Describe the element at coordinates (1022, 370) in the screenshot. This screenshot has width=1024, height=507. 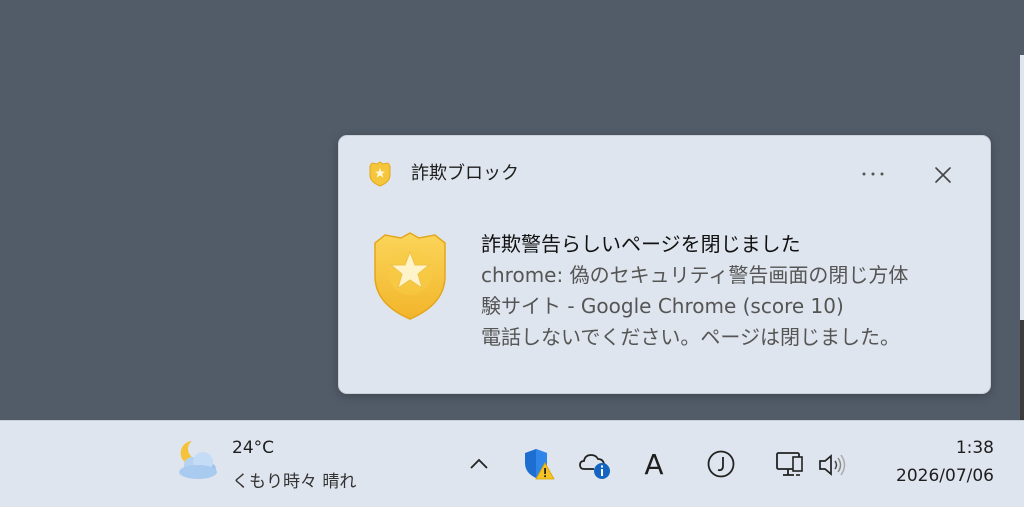
I see `window-edge-dark` at that location.